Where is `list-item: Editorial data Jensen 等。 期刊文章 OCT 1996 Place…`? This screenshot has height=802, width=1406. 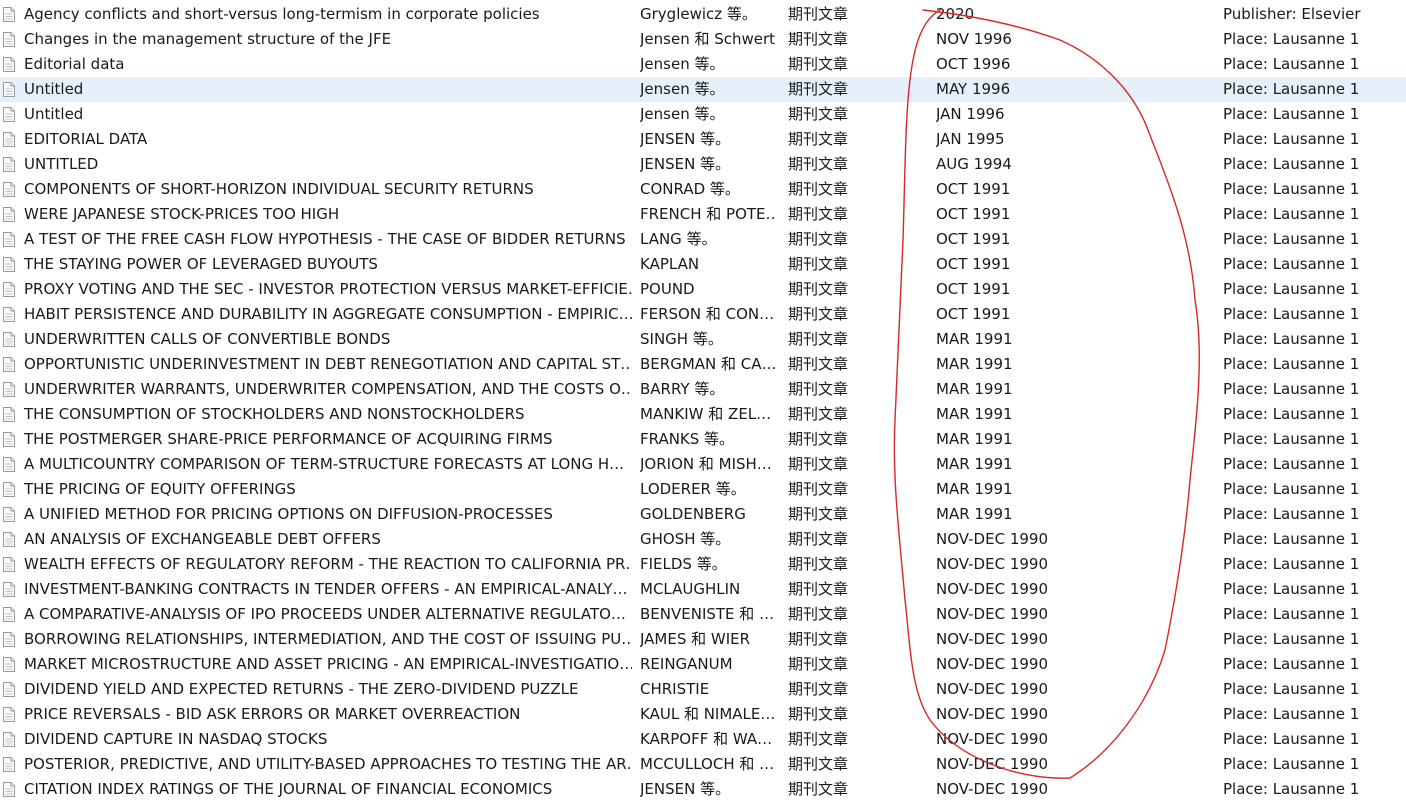 list-item: Editorial data Jensen 等。 期刊文章 OCT 1996 Place… is located at coordinates (703, 64).